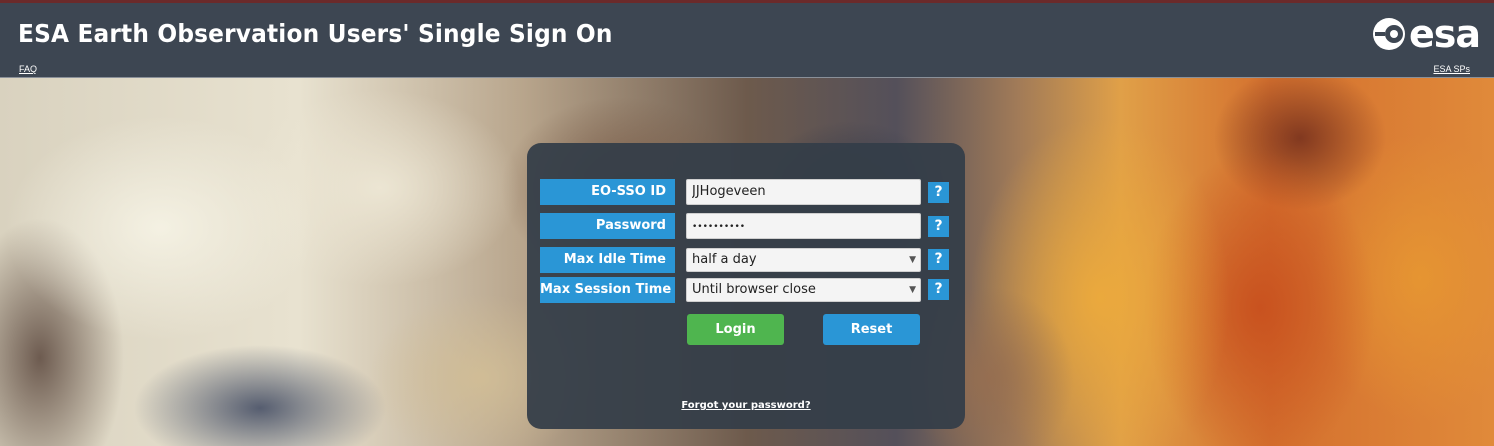  Describe the element at coordinates (871, 329) in the screenshot. I see `reset-button: Reset` at that location.